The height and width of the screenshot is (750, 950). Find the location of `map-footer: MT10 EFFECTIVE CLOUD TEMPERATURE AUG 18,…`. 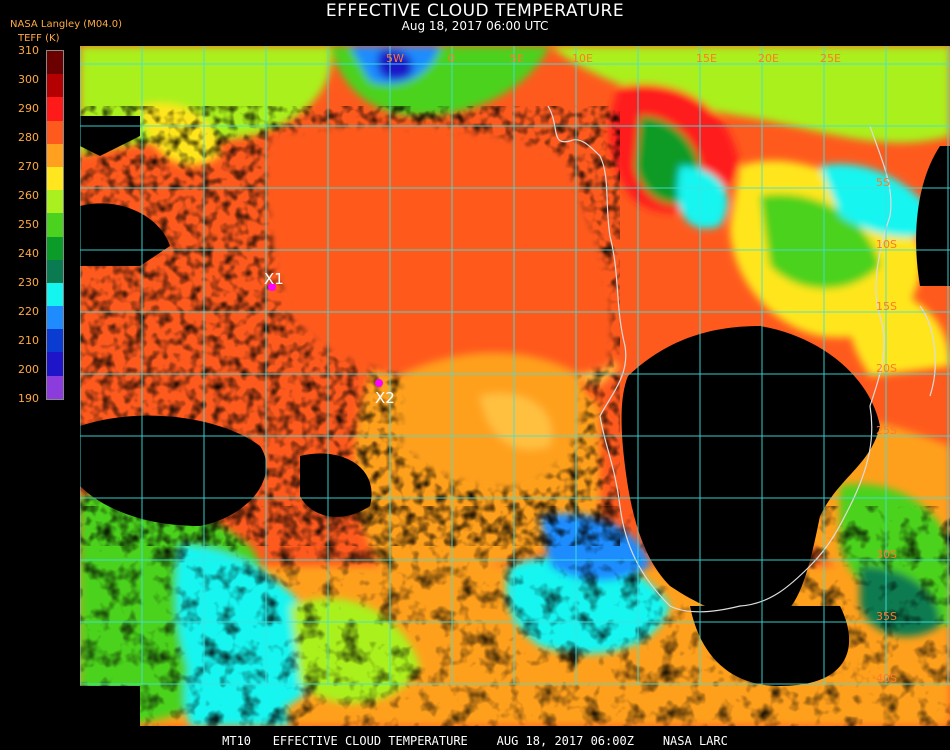

map-footer: MT10 EFFECTIVE CLOUD TEMPERATURE AUG 18,… is located at coordinates (475, 741).